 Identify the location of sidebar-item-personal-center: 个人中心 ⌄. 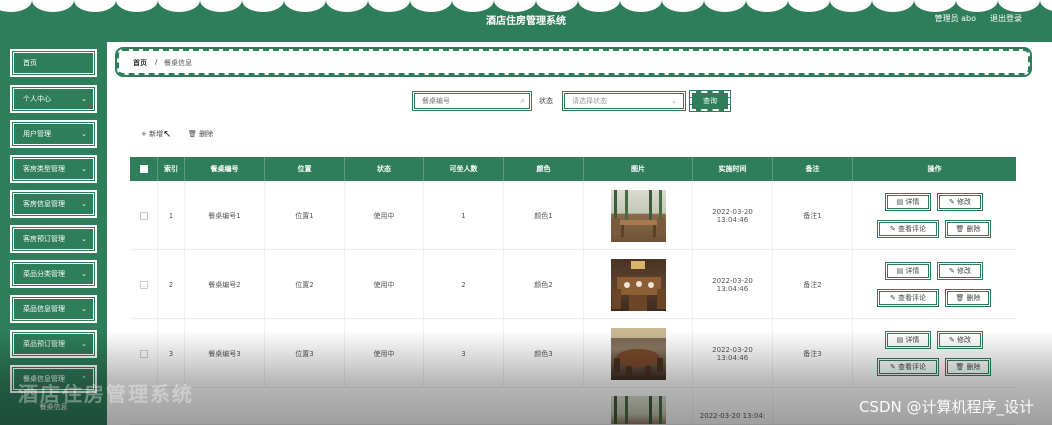
(53, 99).